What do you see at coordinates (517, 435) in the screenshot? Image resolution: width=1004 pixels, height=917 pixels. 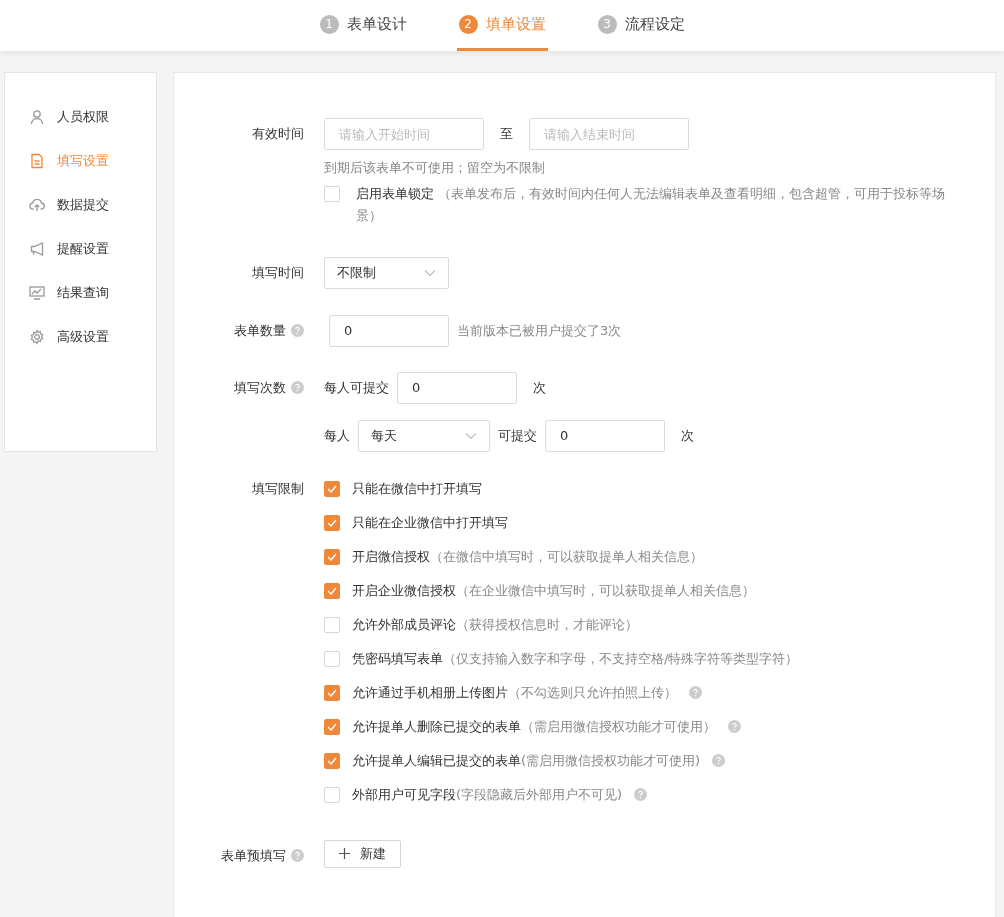 I see `text: 可提交` at bounding box center [517, 435].